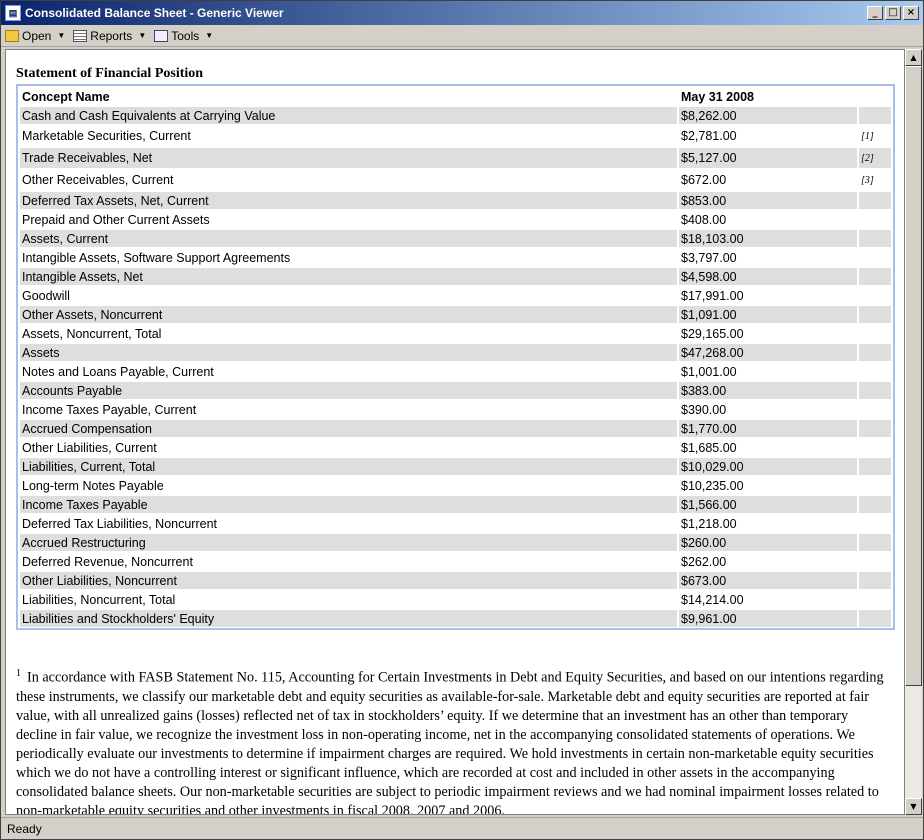 The width and height of the screenshot is (924, 840). Describe the element at coordinates (712, 485) in the screenshot. I see `value-cell: $10,235.00` at that location.